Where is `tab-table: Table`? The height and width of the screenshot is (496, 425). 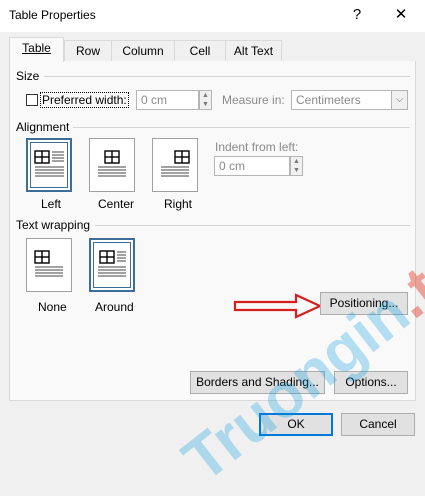 tab-table: Table is located at coordinates (36, 49).